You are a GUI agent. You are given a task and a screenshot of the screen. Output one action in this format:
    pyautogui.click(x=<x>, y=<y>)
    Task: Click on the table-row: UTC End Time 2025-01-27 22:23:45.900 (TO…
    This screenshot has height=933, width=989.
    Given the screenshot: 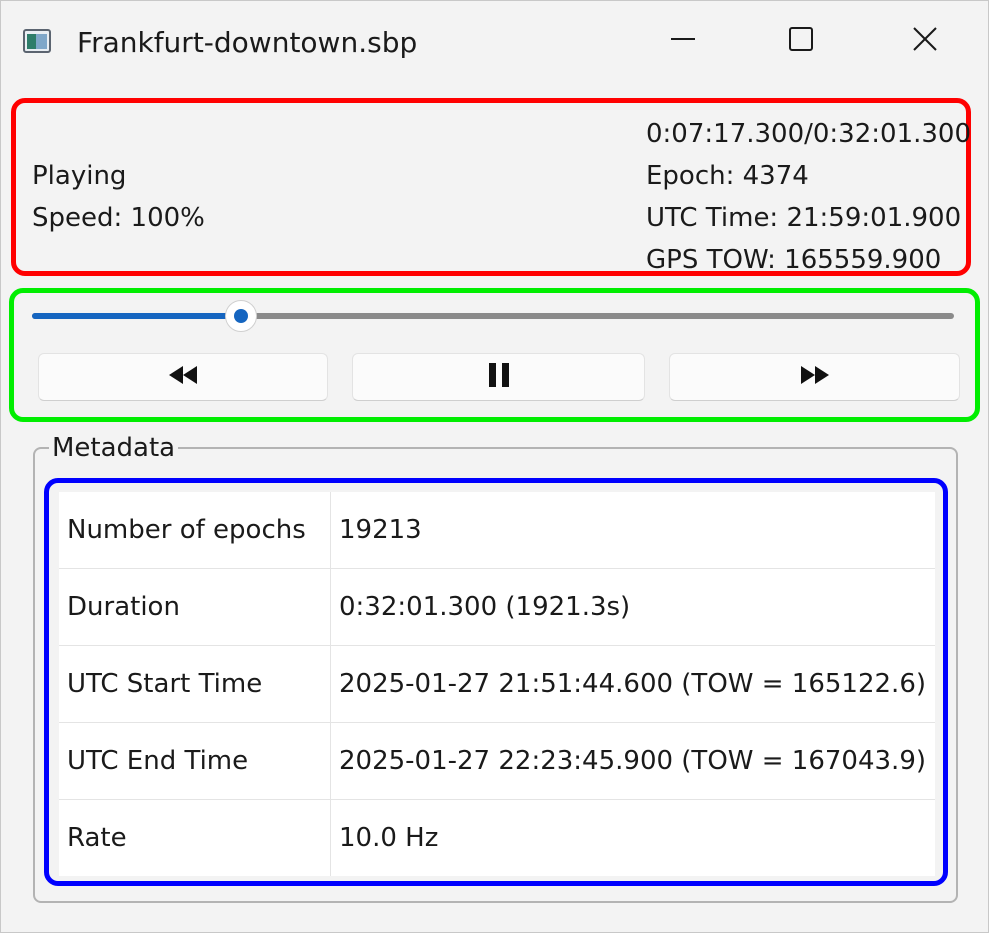 What is the action you would take?
    pyautogui.click(x=497, y=761)
    